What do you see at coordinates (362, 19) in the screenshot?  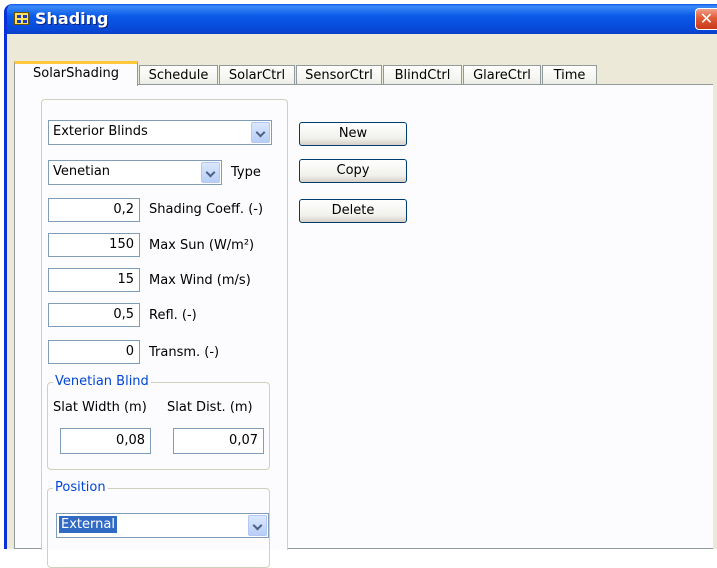 I see `title-bar: Shading ✕` at bounding box center [362, 19].